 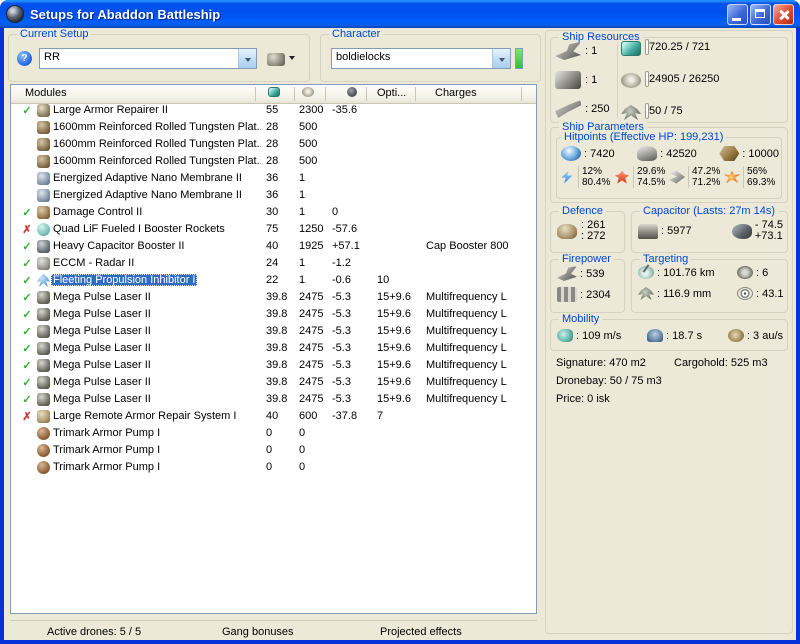 I want to click on setup-select: RR, so click(x=148, y=58).